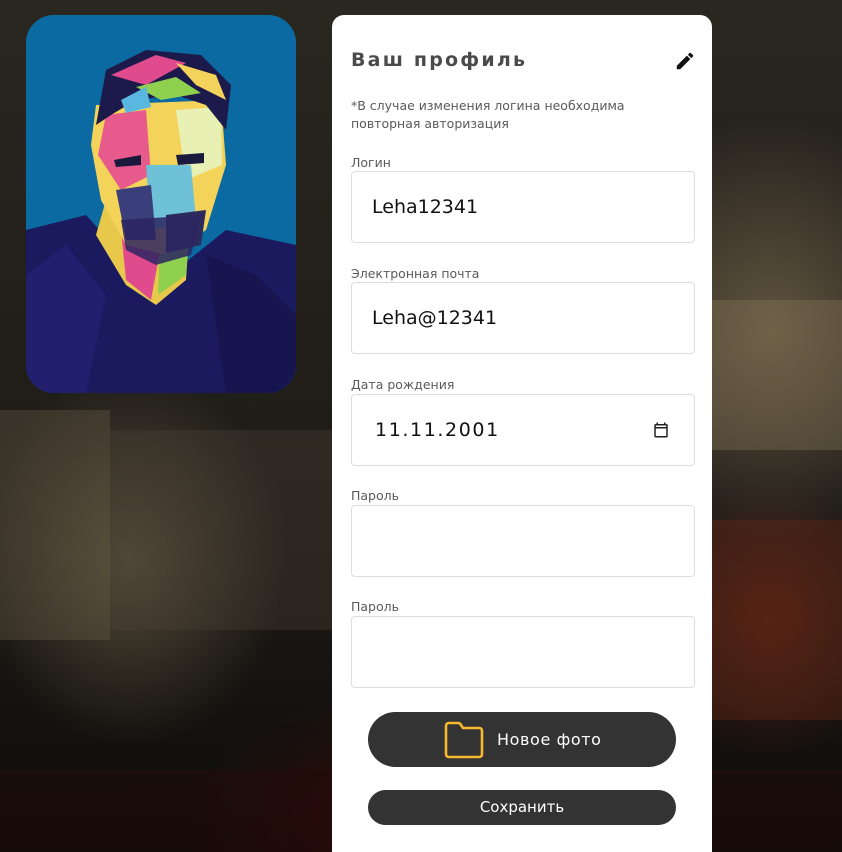 The width and height of the screenshot is (842, 852). I want to click on password-field, so click(523, 541).